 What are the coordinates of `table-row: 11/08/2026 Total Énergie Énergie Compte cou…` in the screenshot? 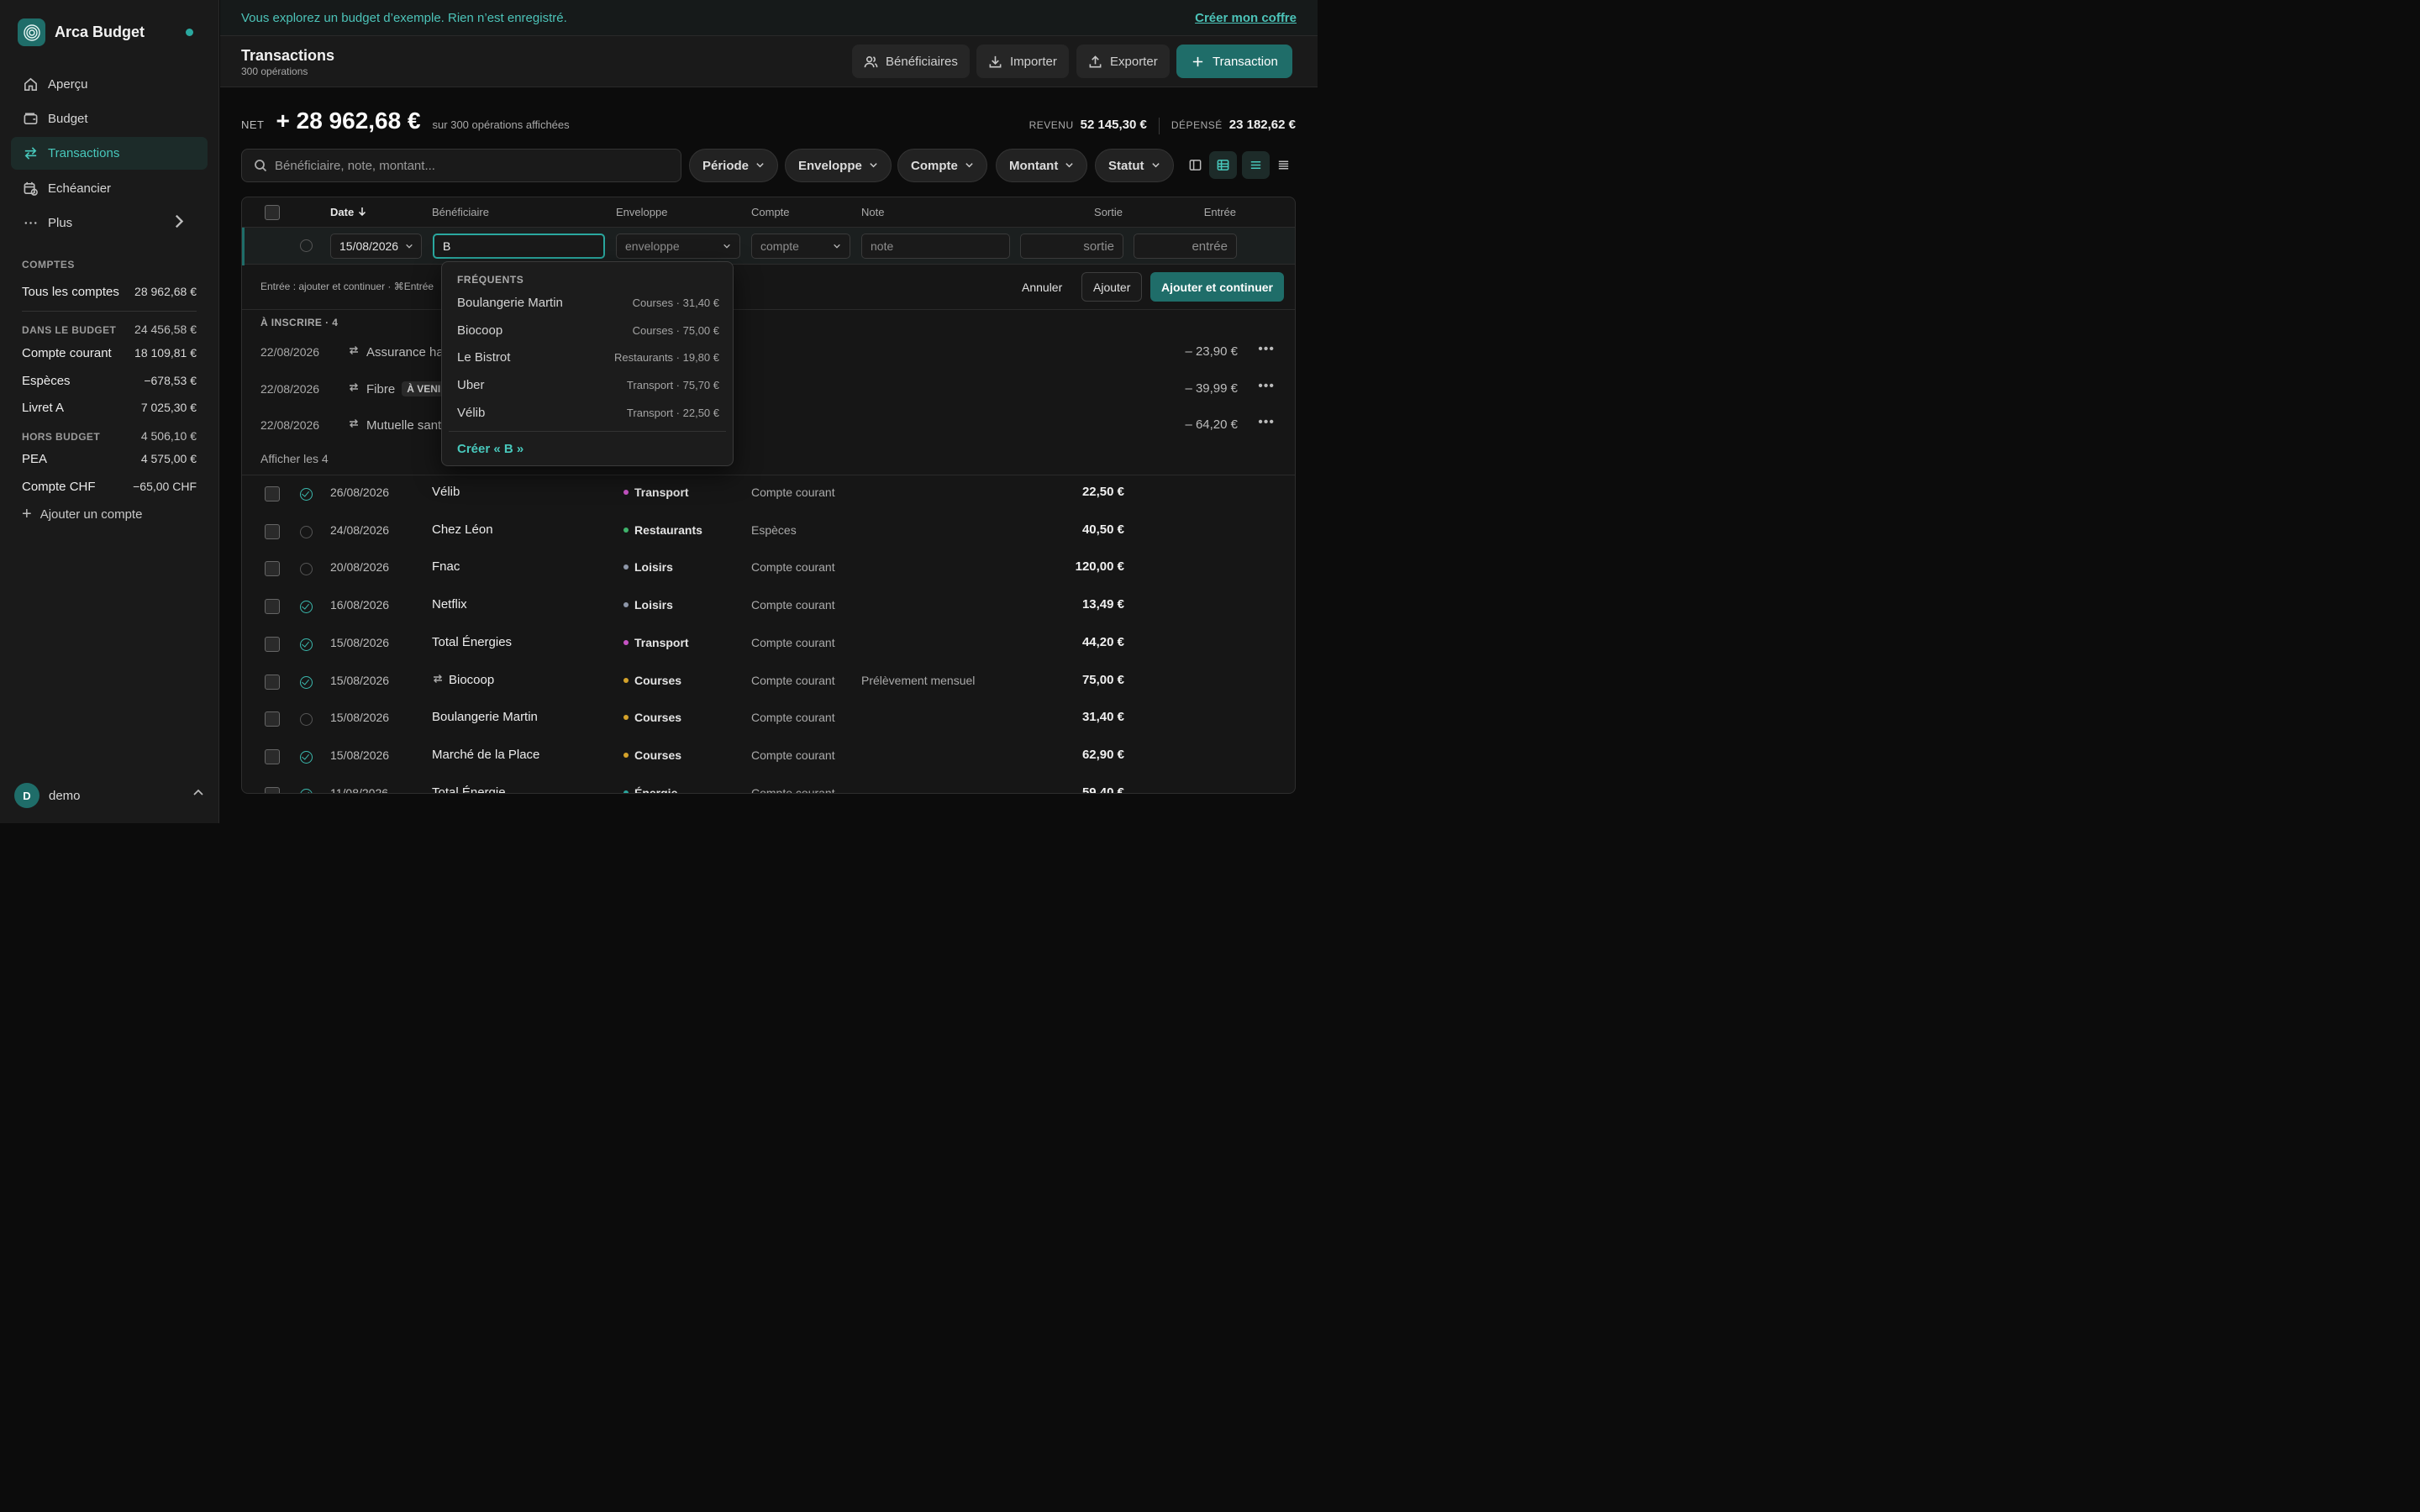 It's located at (768, 785).